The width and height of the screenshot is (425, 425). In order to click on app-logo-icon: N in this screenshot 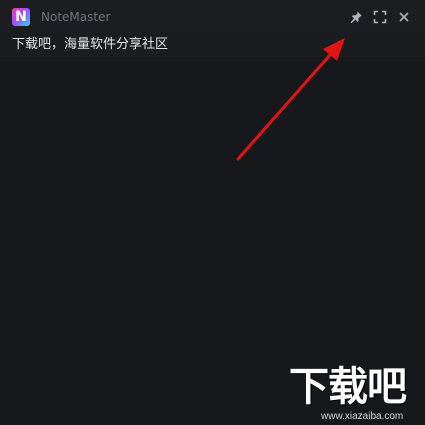, I will do `click(21, 17)`.